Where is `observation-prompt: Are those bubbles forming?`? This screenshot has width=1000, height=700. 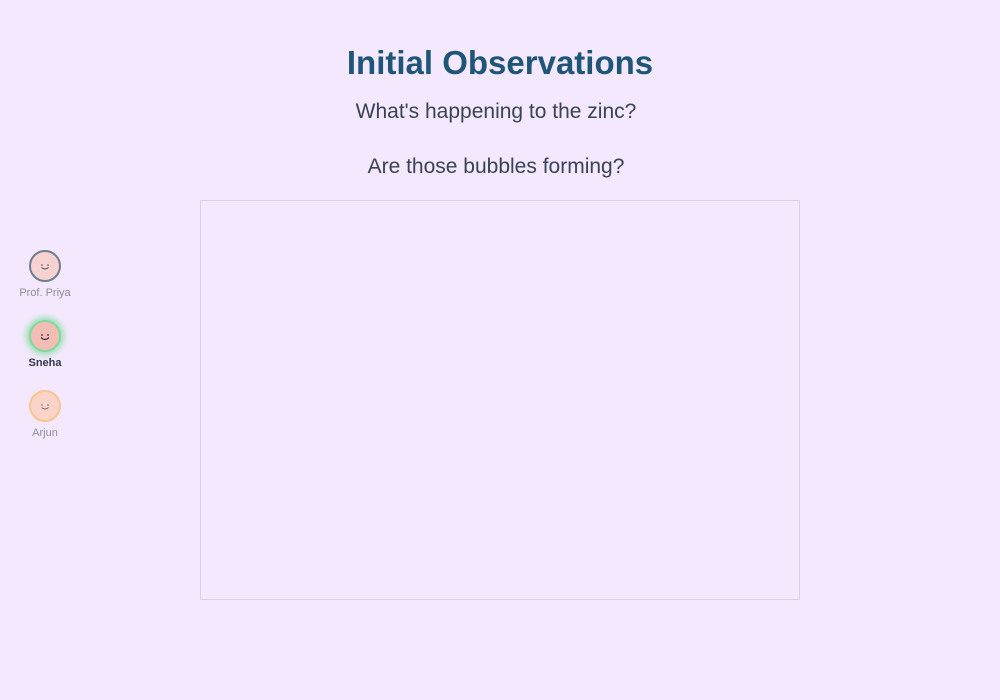
observation-prompt: Are those bubbles forming? is located at coordinates (496, 166).